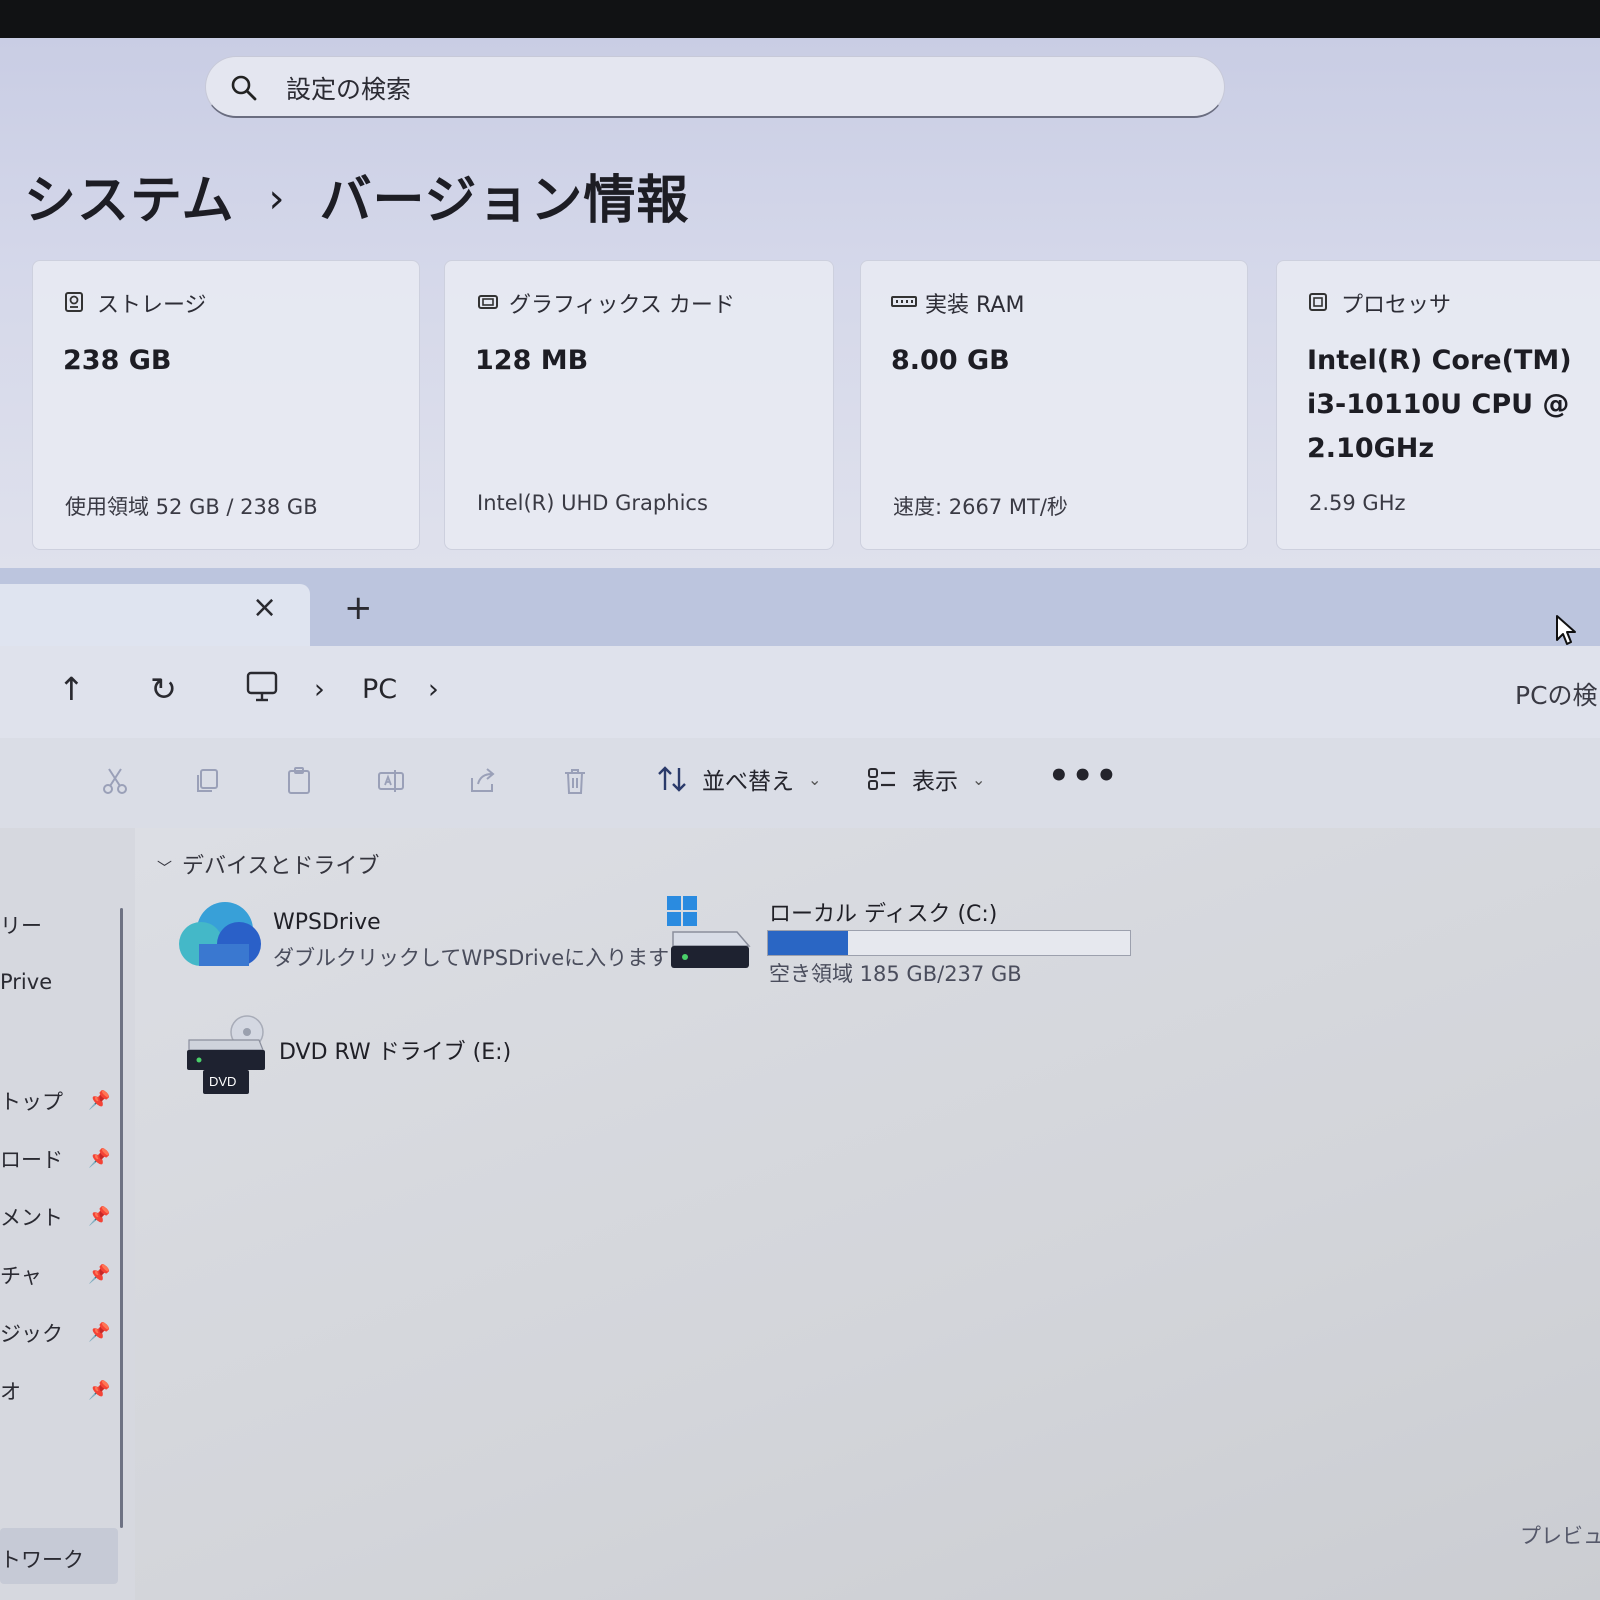 Image resolution: width=1600 pixels, height=1600 pixels. Describe the element at coordinates (800, 607) in the screenshot. I see `tab-strip: × +` at that location.